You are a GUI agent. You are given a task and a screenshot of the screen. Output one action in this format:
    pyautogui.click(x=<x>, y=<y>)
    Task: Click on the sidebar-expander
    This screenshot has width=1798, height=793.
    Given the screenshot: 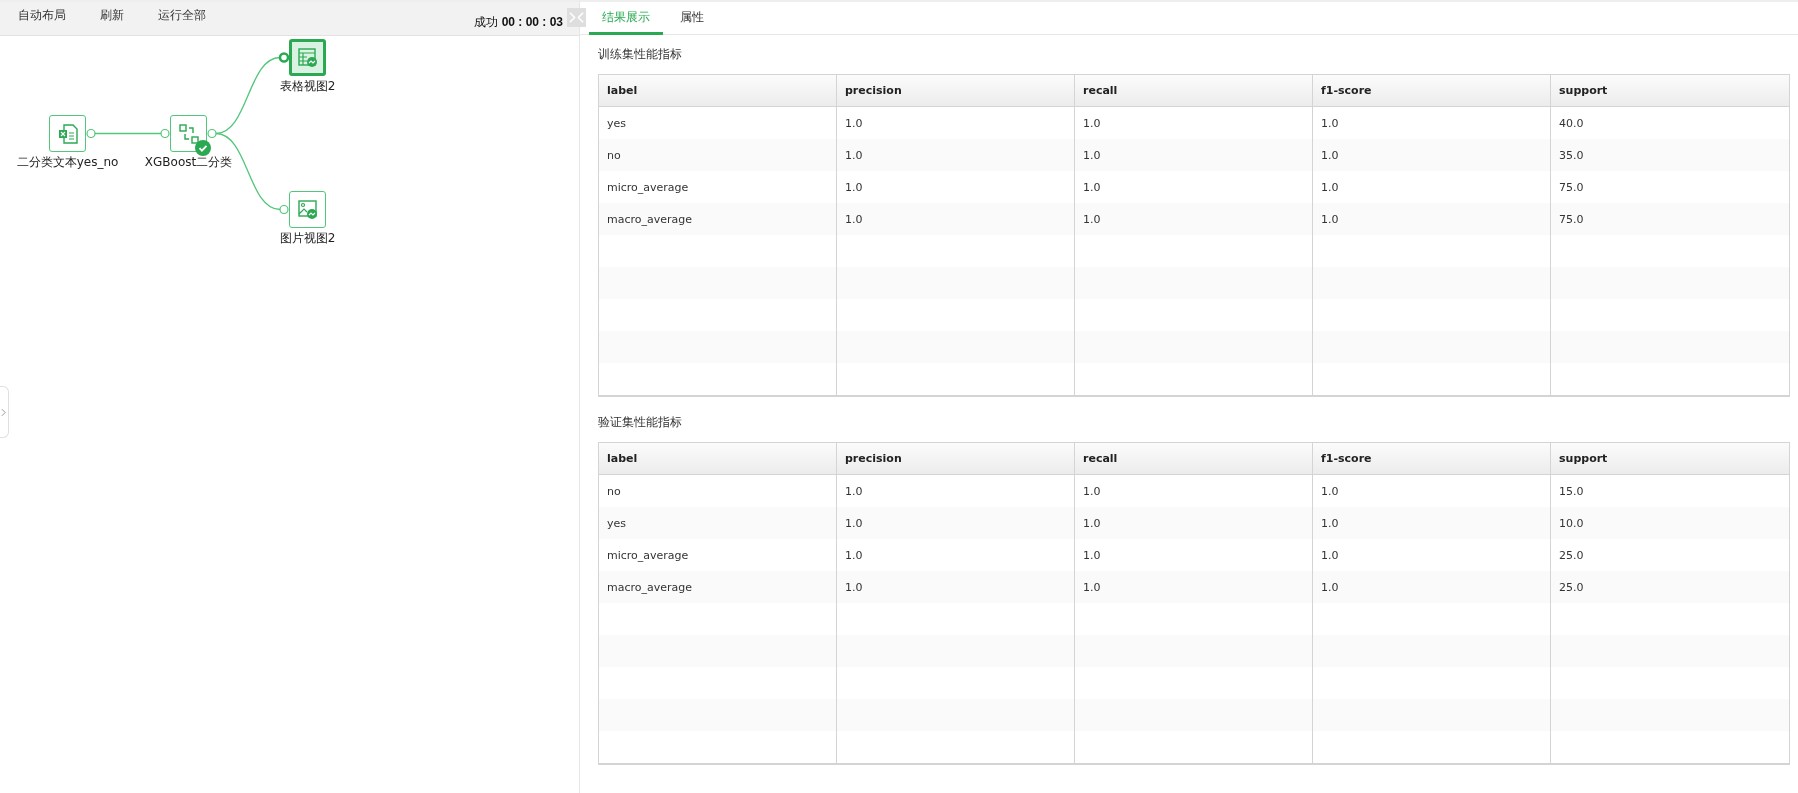 What is the action you would take?
    pyautogui.click(x=4, y=412)
    